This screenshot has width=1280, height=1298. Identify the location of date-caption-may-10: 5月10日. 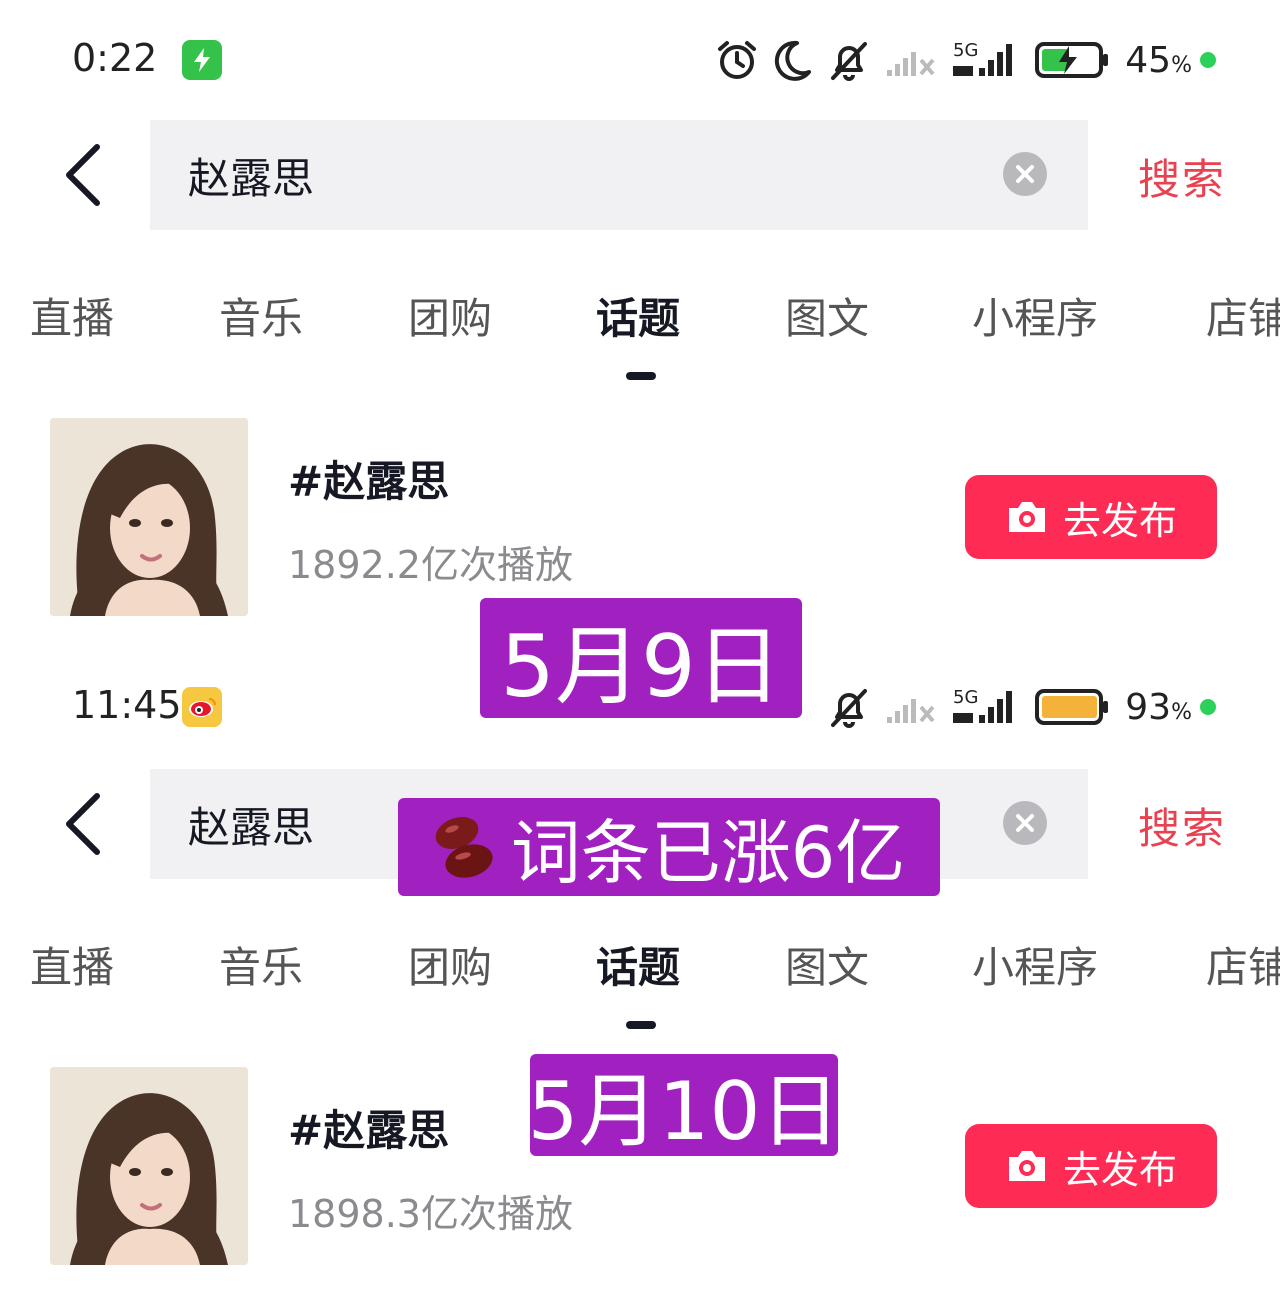
(684, 1106).